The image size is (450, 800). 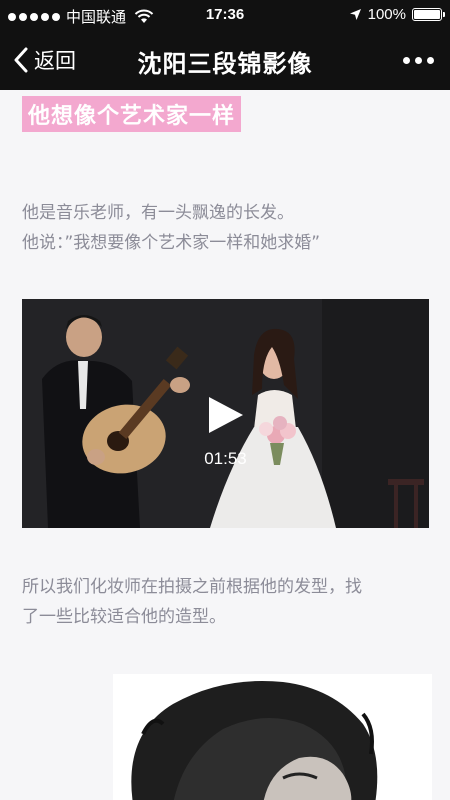 What do you see at coordinates (171, 243) in the screenshot?
I see `paragraph-1-line-2: 他说：”我想要像个艺术家一样和她求婚”` at bounding box center [171, 243].